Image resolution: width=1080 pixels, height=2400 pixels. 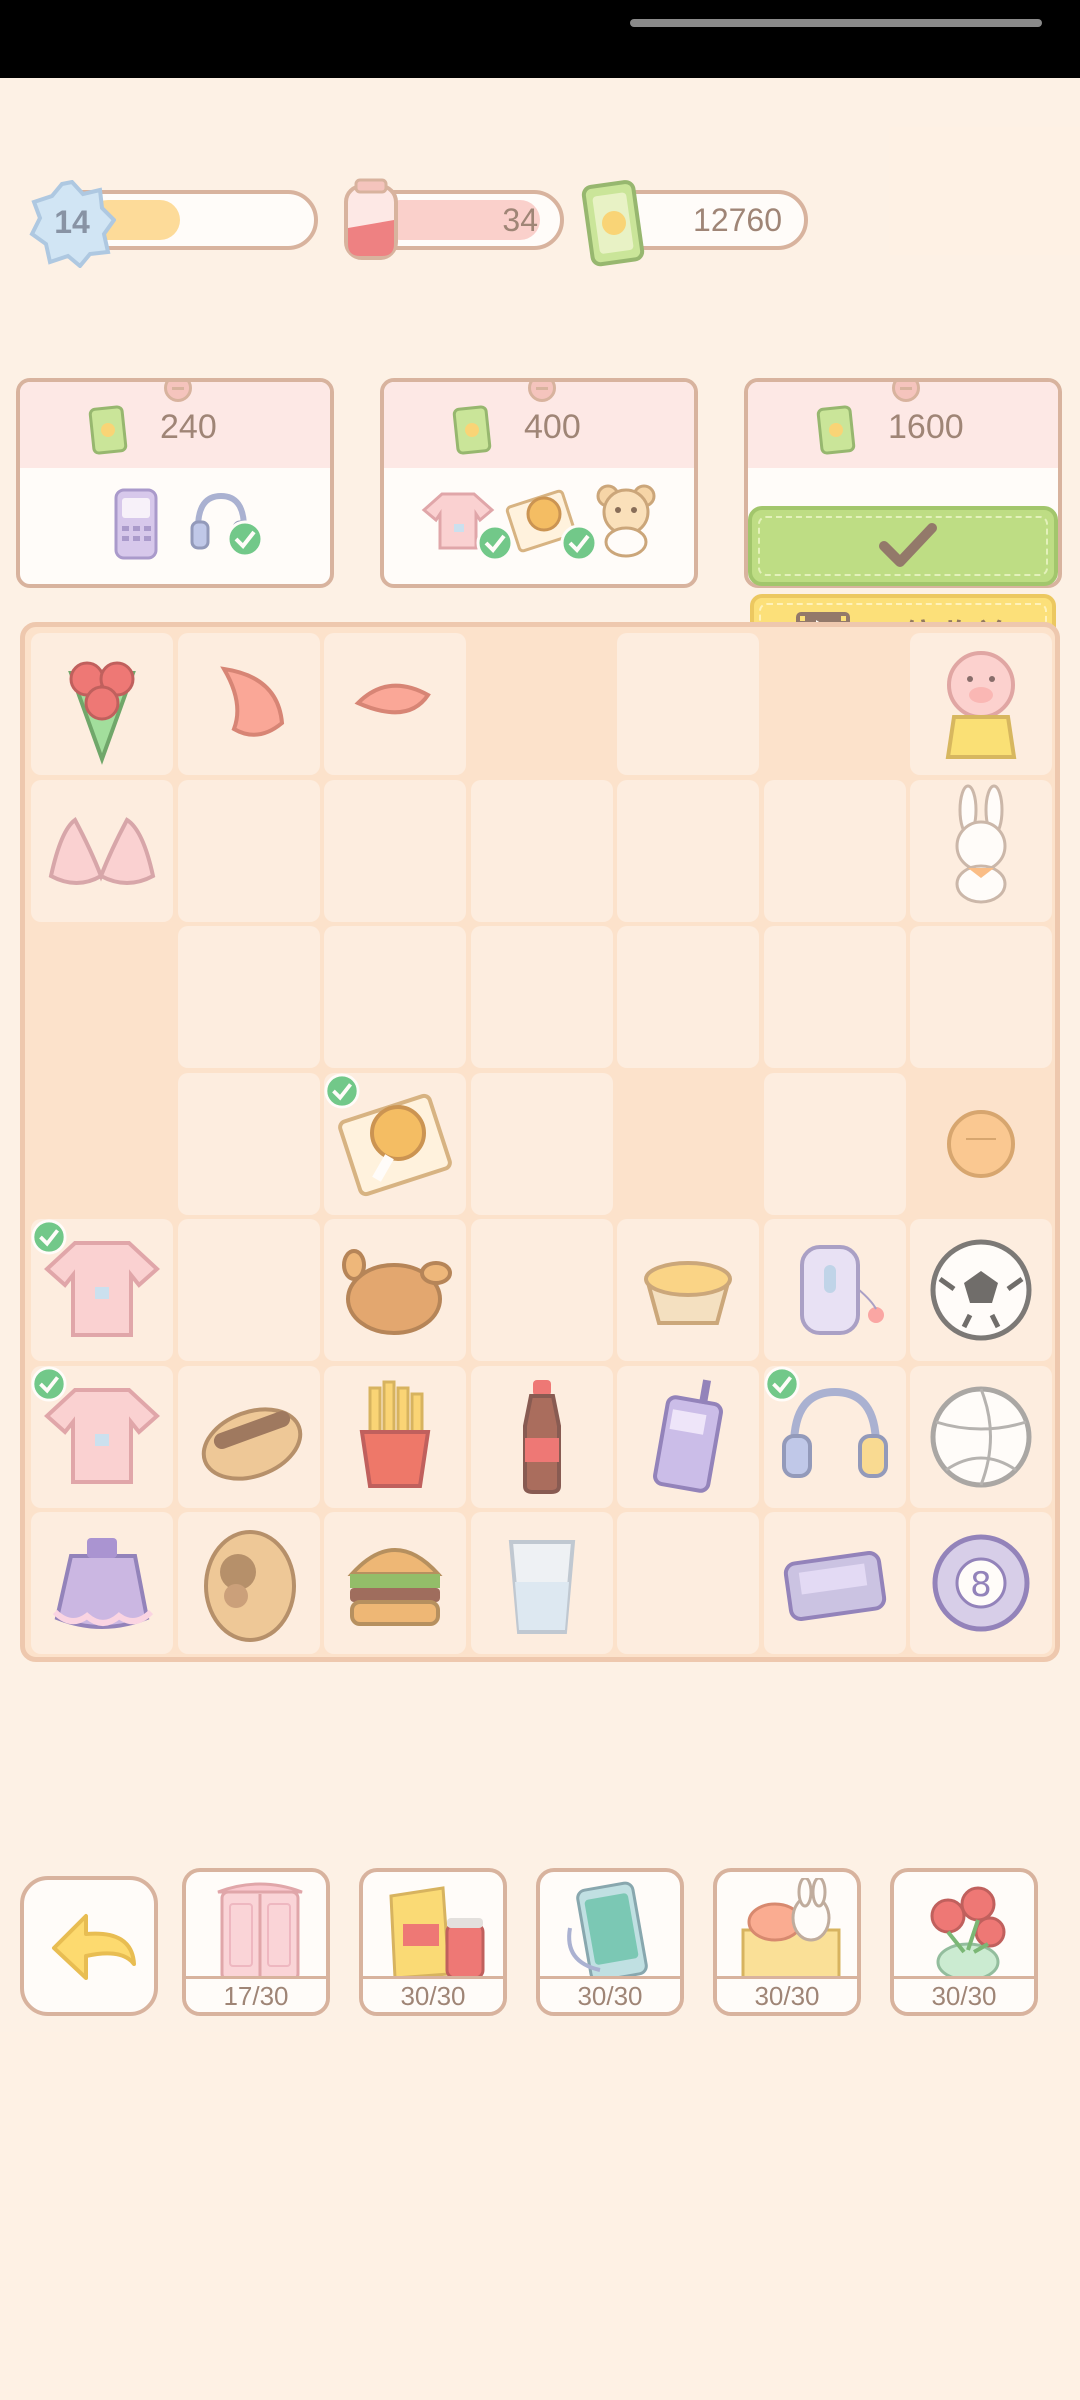 I want to click on ping-pong-ball-icon, so click(x=981, y=1143).